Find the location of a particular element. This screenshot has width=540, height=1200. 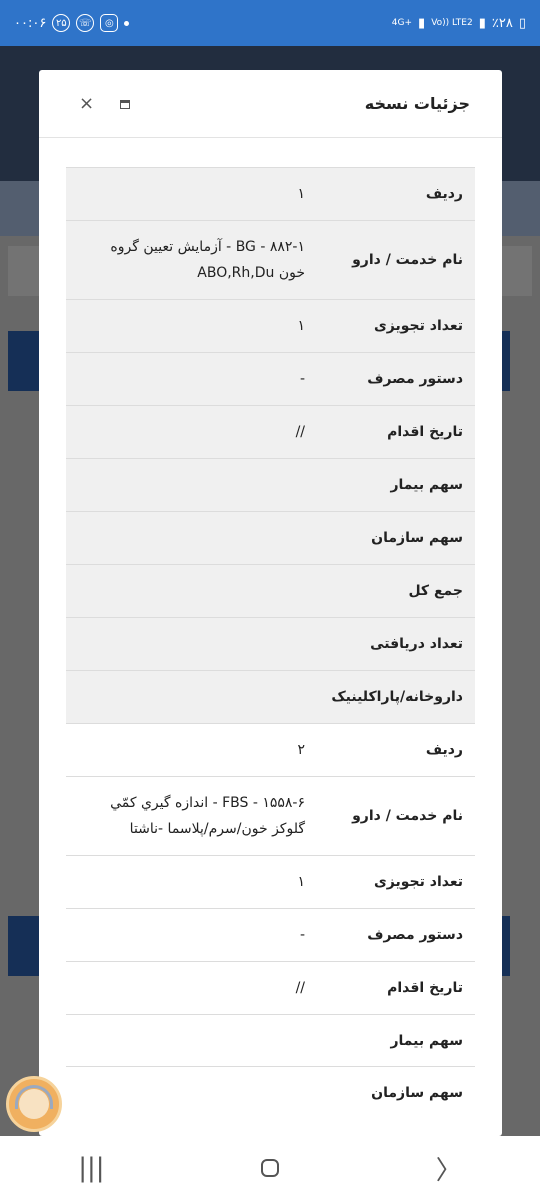

support-chat-button is located at coordinates (34, 1104).